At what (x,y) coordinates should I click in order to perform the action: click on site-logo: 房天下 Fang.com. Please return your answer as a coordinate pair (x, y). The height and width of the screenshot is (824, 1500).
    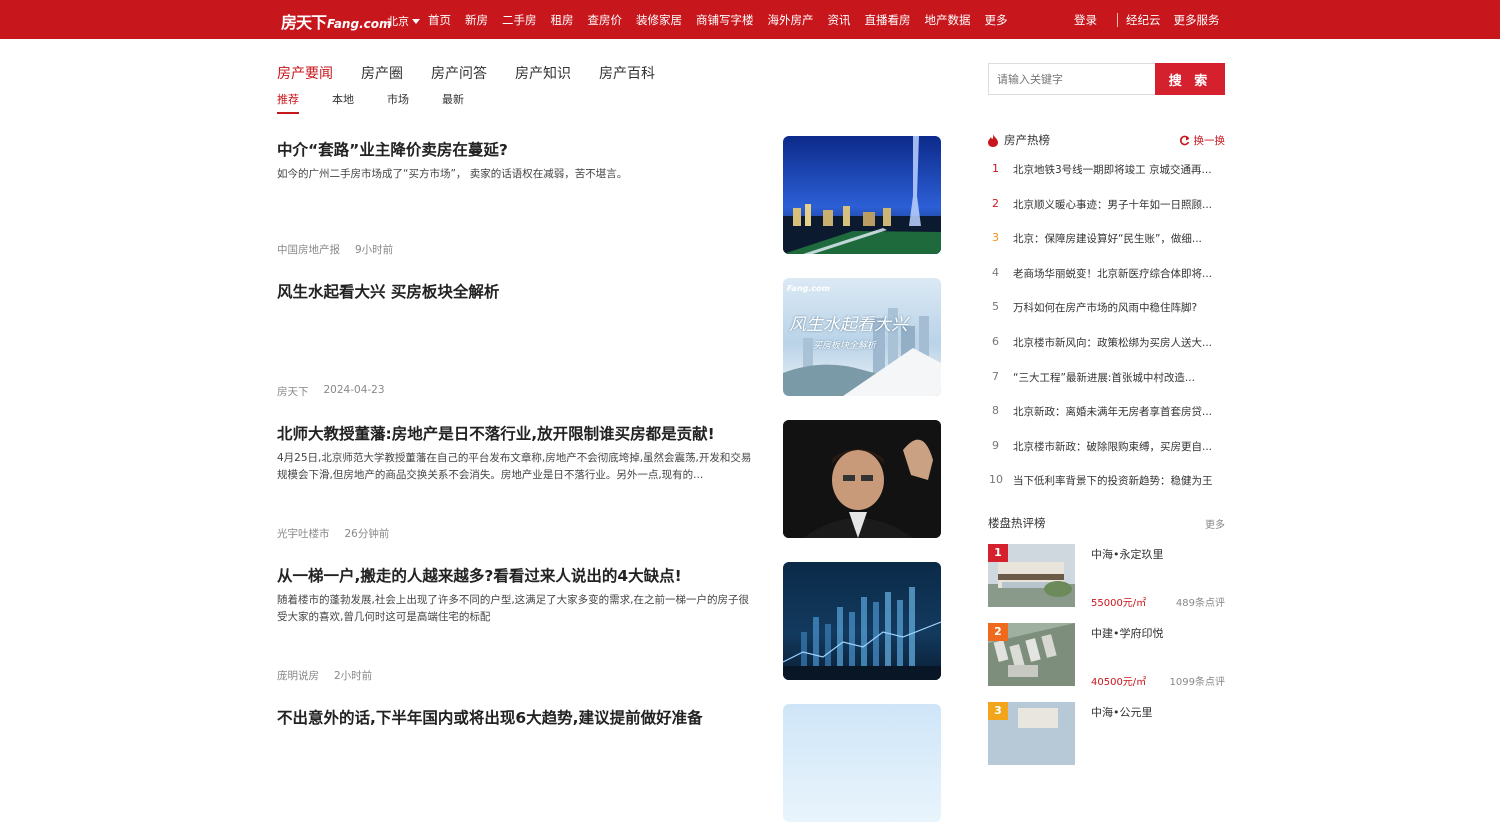
    Looking at the image, I should click on (336, 21).